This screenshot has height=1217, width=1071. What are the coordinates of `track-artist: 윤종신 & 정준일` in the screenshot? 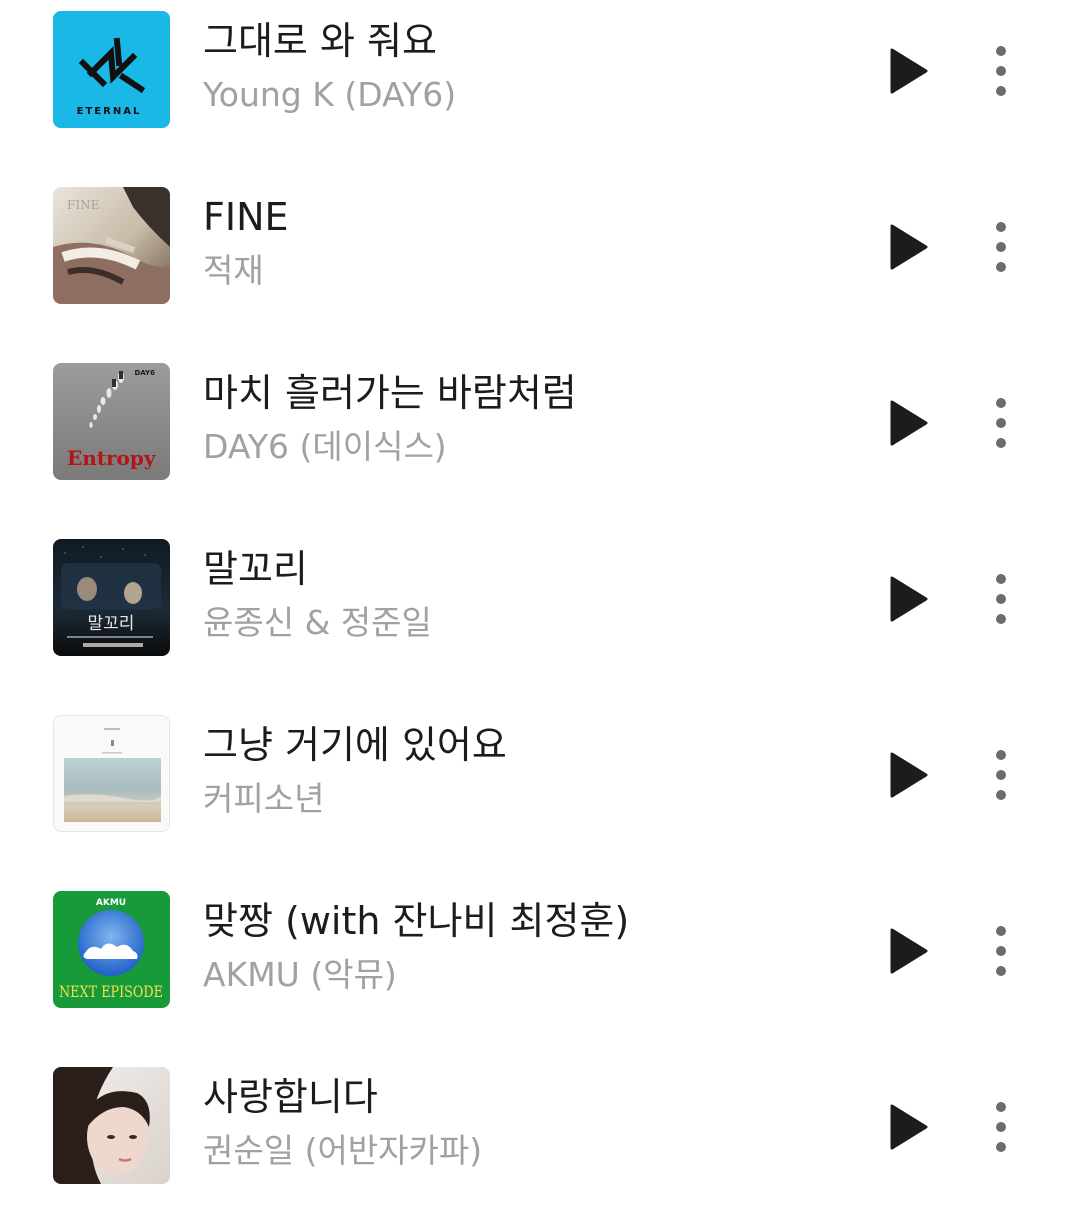 It's located at (317, 622).